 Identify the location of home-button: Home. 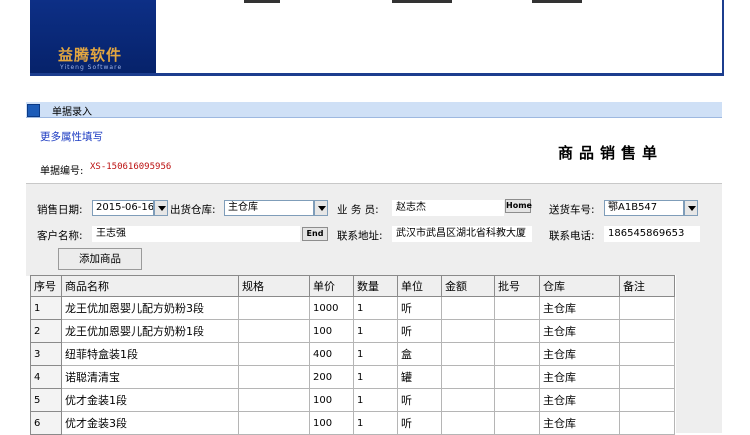
(518, 206).